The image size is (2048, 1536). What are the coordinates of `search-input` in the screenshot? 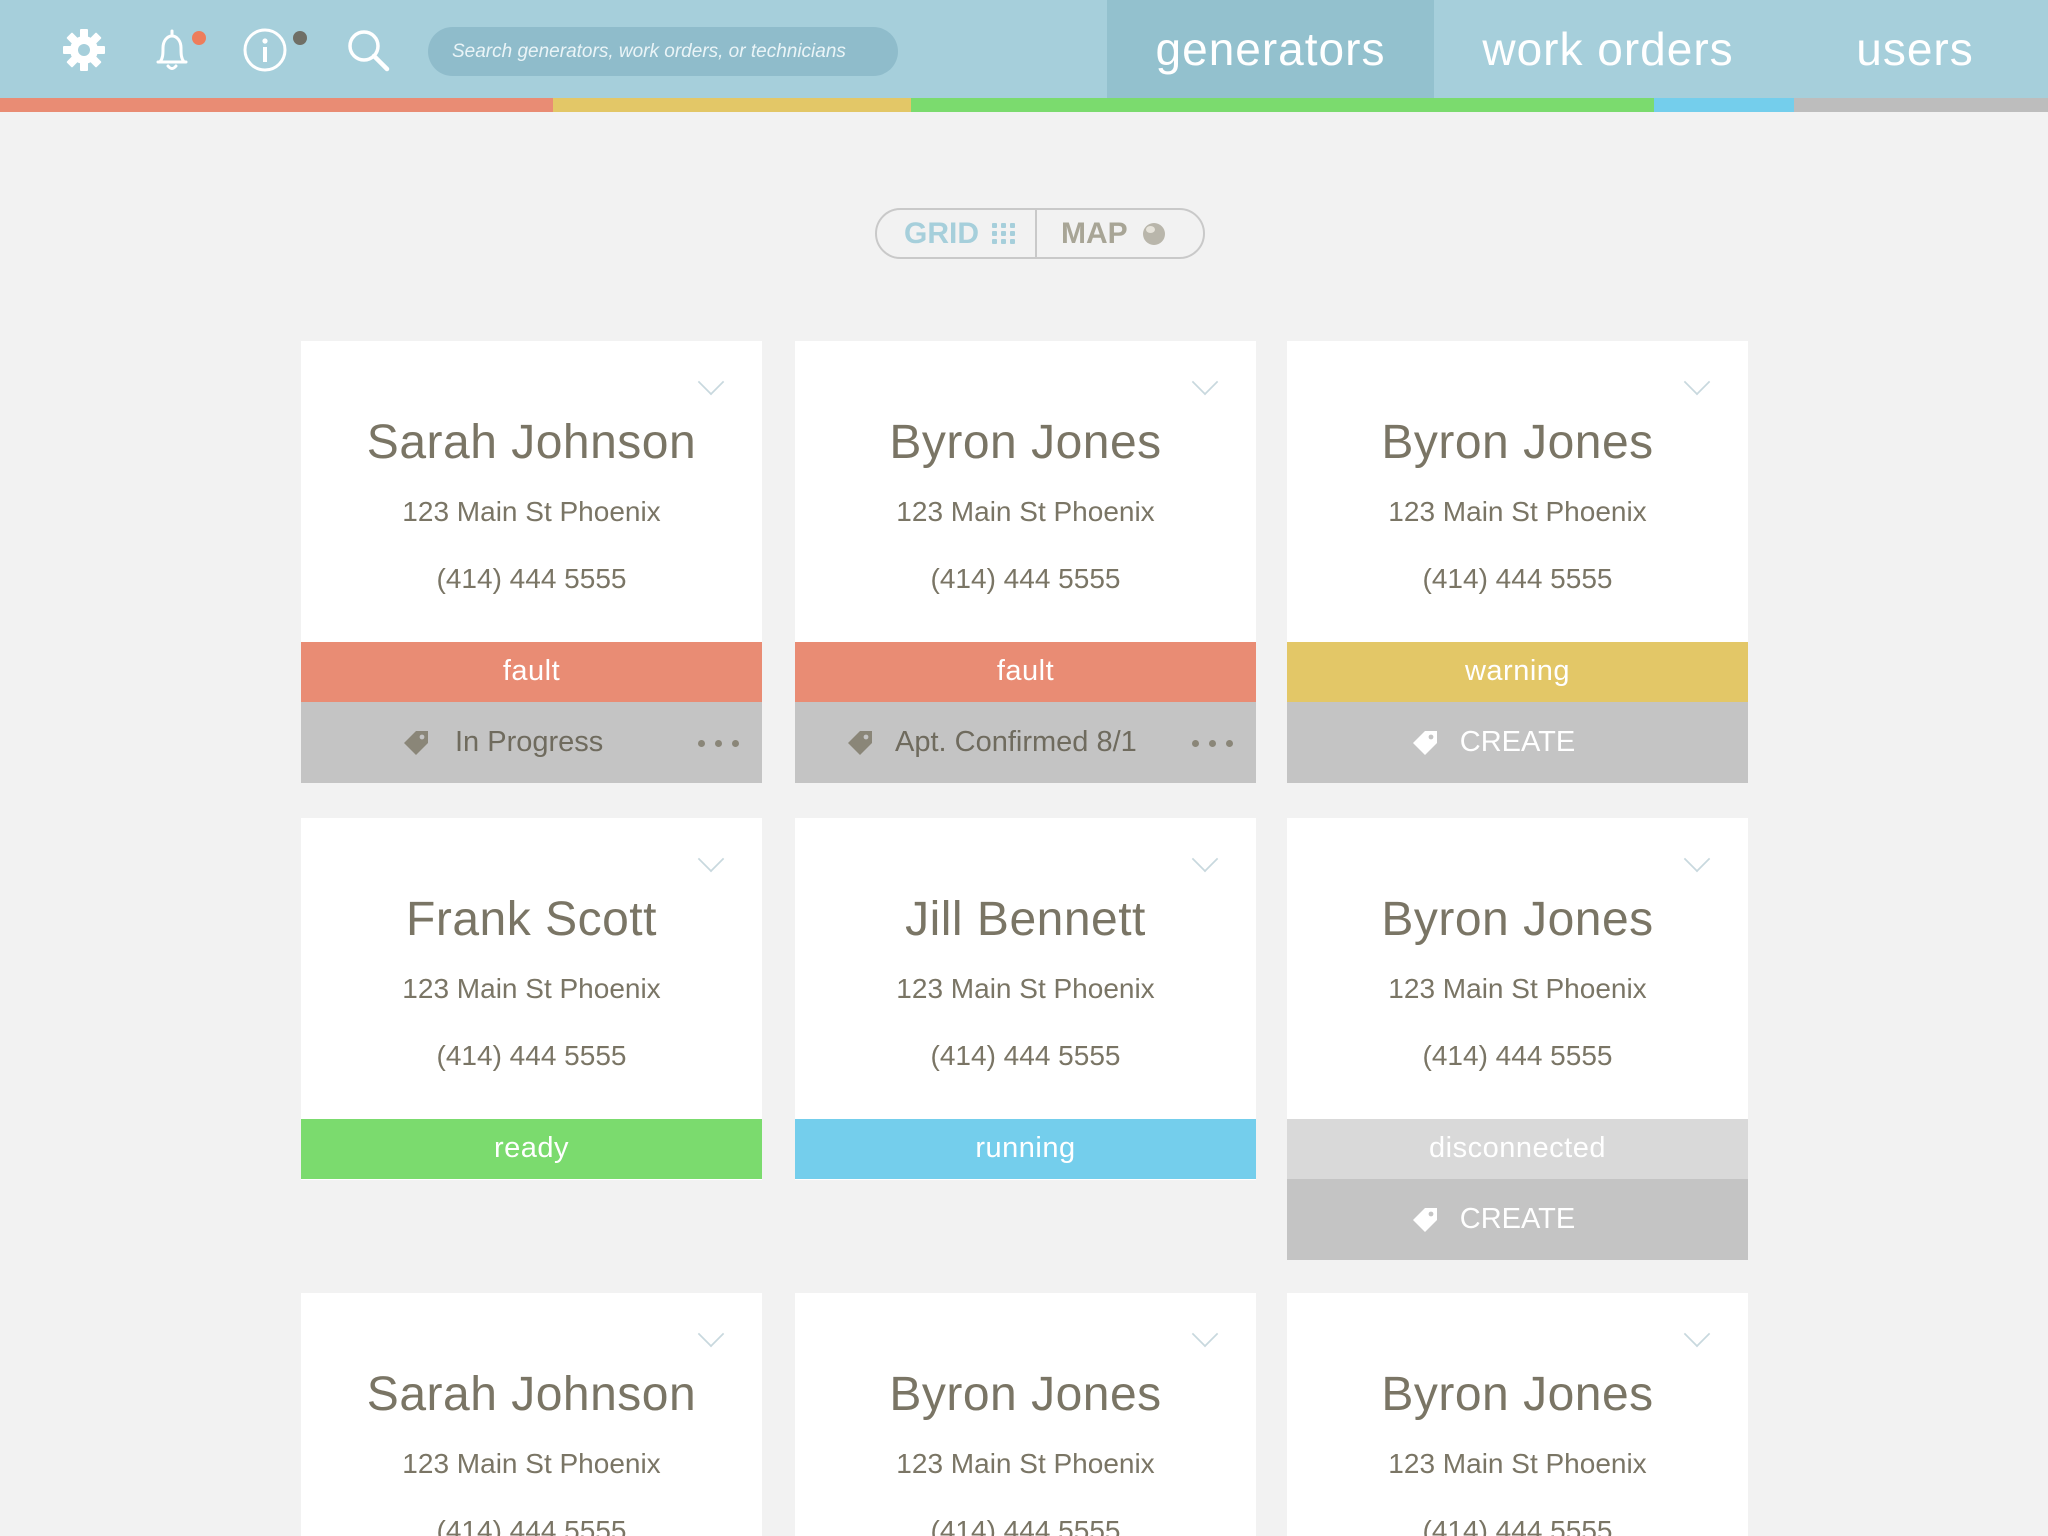 It's located at (663, 51).